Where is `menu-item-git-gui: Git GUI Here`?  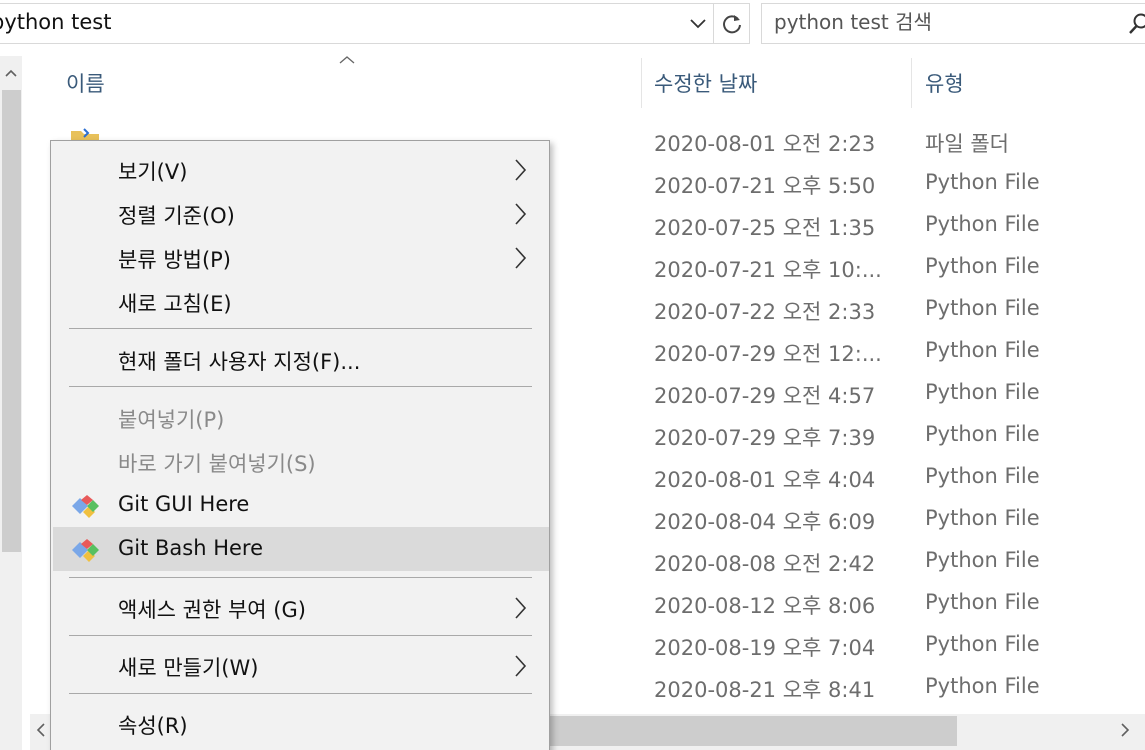
menu-item-git-gui: Git GUI Here is located at coordinates (301, 505).